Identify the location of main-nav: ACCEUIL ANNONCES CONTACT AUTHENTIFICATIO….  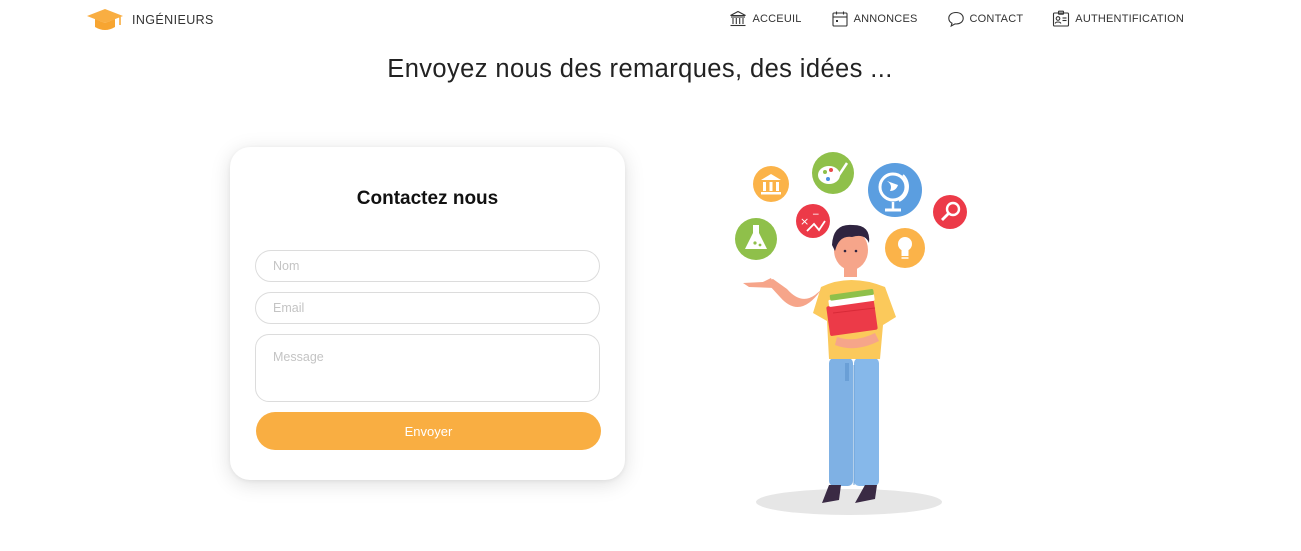
(956, 19).